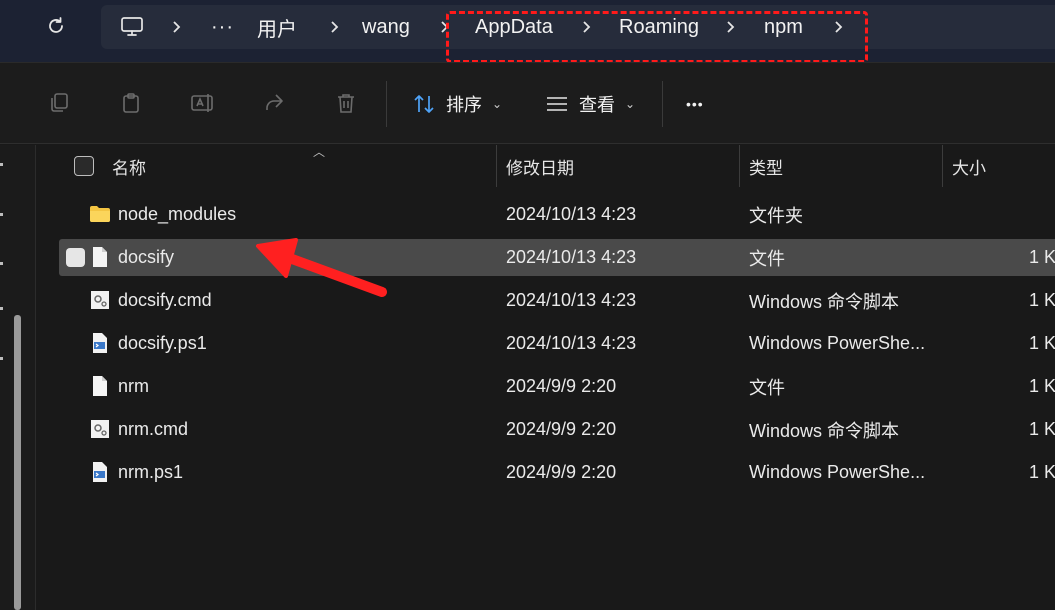 The width and height of the screenshot is (1055, 610). What do you see at coordinates (75, 257) in the screenshot?
I see `row-checkbox` at bounding box center [75, 257].